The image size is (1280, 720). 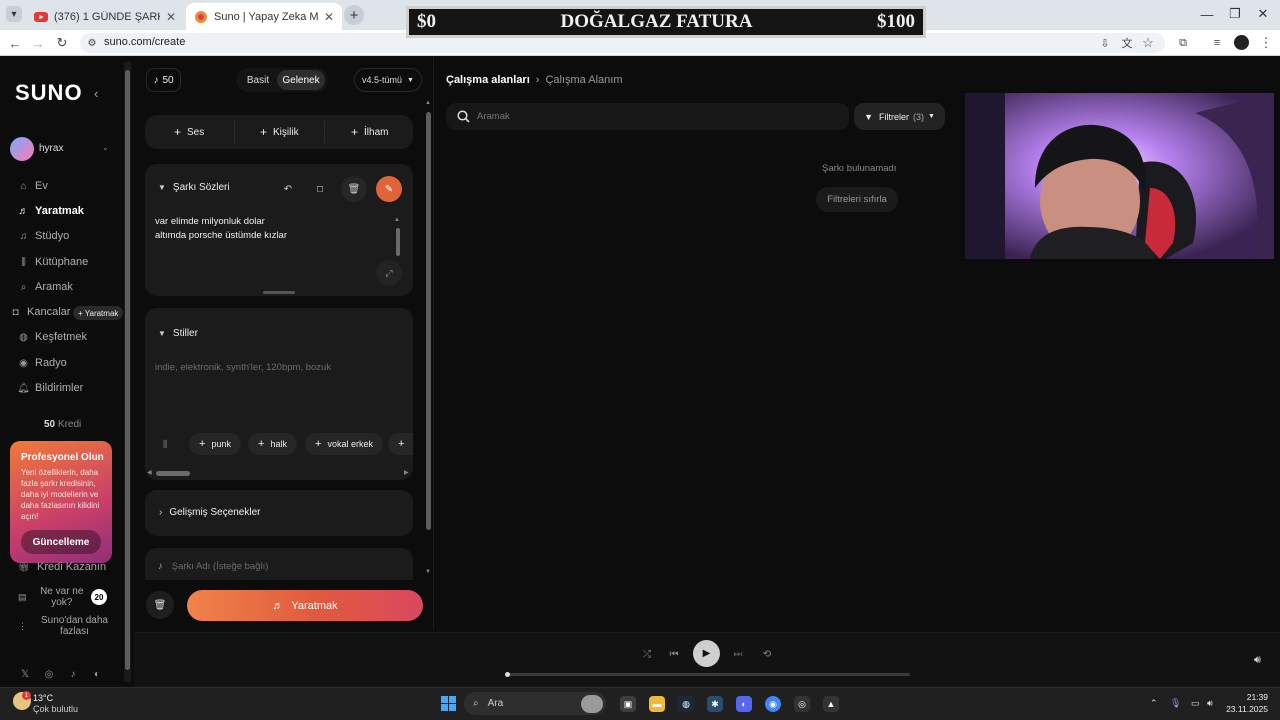 What do you see at coordinates (215, 444) in the screenshot?
I see `style-chip-punk: + punk` at bounding box center [215, 444].